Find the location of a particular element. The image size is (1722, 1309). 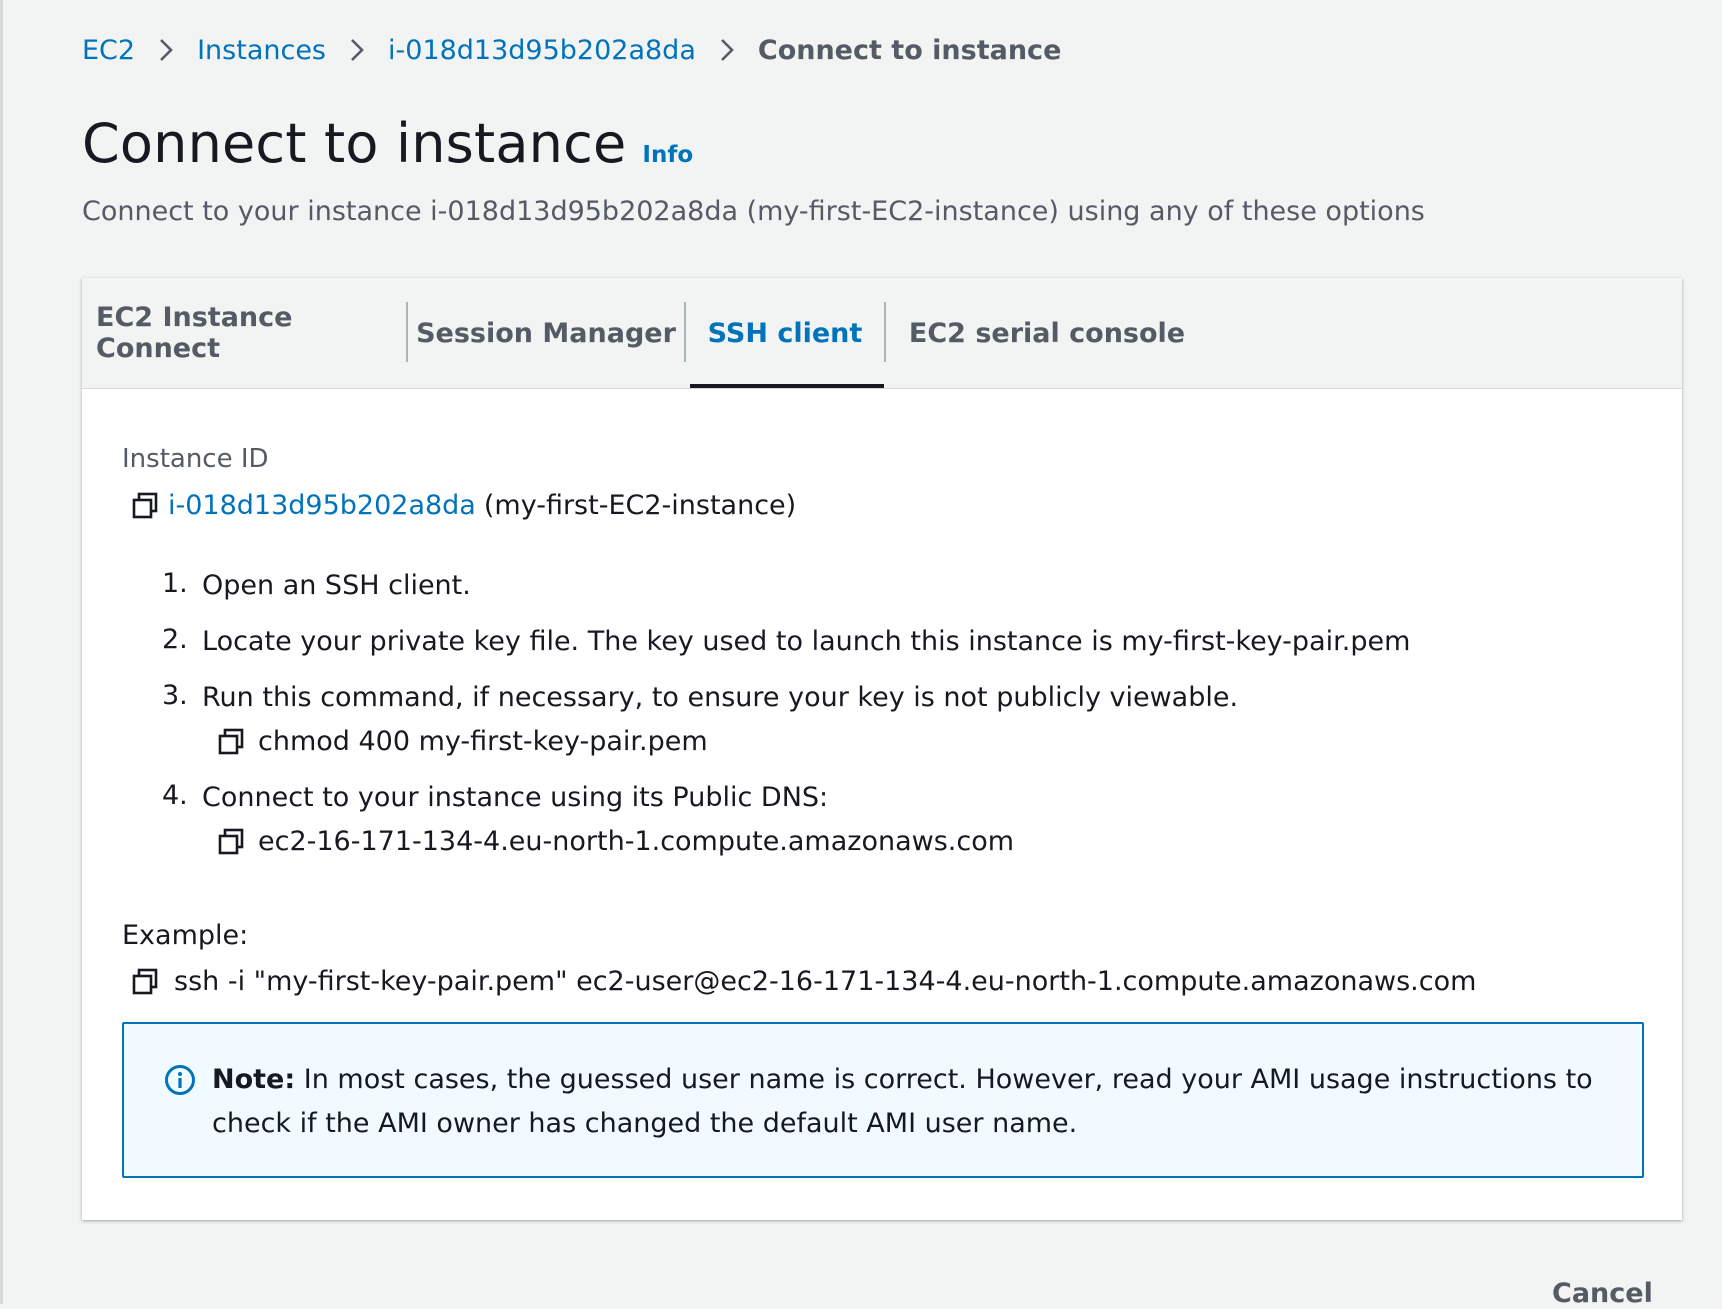

breadcrumb-instance-id: i-018d13d95b202a8da is located at coordinates (542, 50).